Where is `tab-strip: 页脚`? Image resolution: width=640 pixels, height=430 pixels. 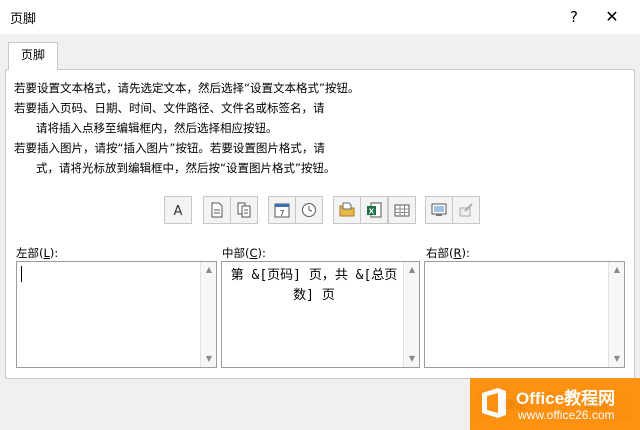 tab-strip: 页脚 is located at coordinates (320, 52).